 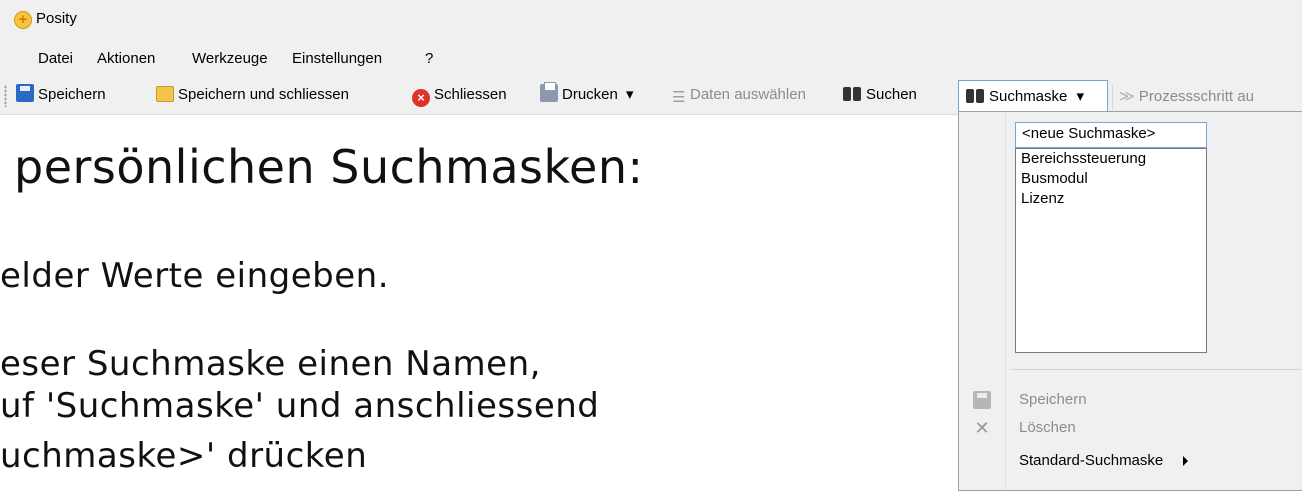 What do you see at coordinates (270, 364) in the screenshot?
I see `slide-line-2: eser Suchmaske einen Namen,` at bounding box center [270, 364].